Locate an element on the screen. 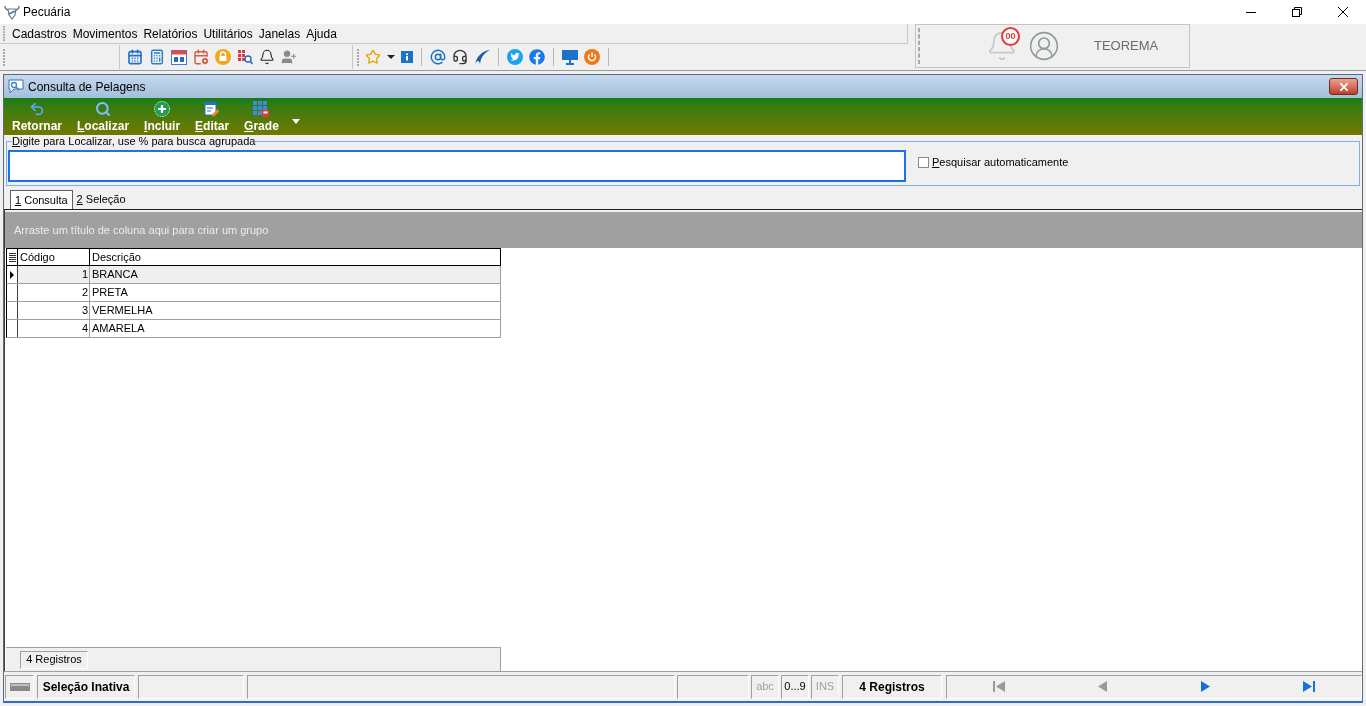 The height and width of the screenshot is (706, 1366). toolbar-button: Editar is located at coordinates (212, 117).